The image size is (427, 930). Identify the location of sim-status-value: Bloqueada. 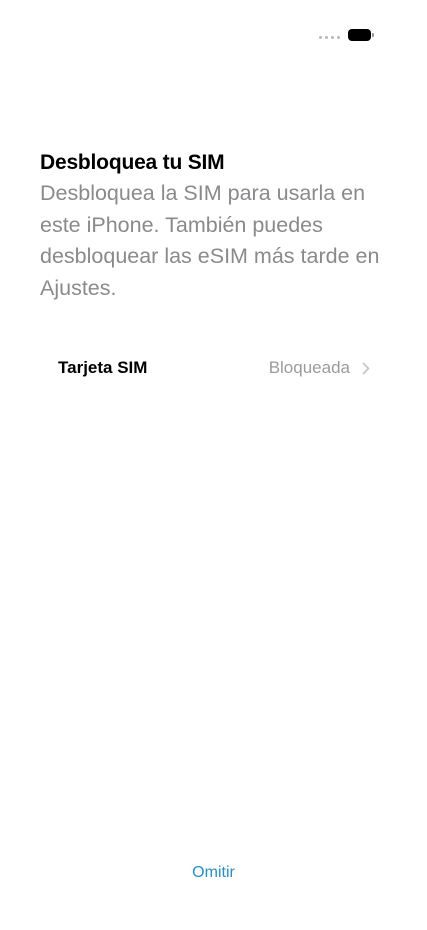
(309, 367).